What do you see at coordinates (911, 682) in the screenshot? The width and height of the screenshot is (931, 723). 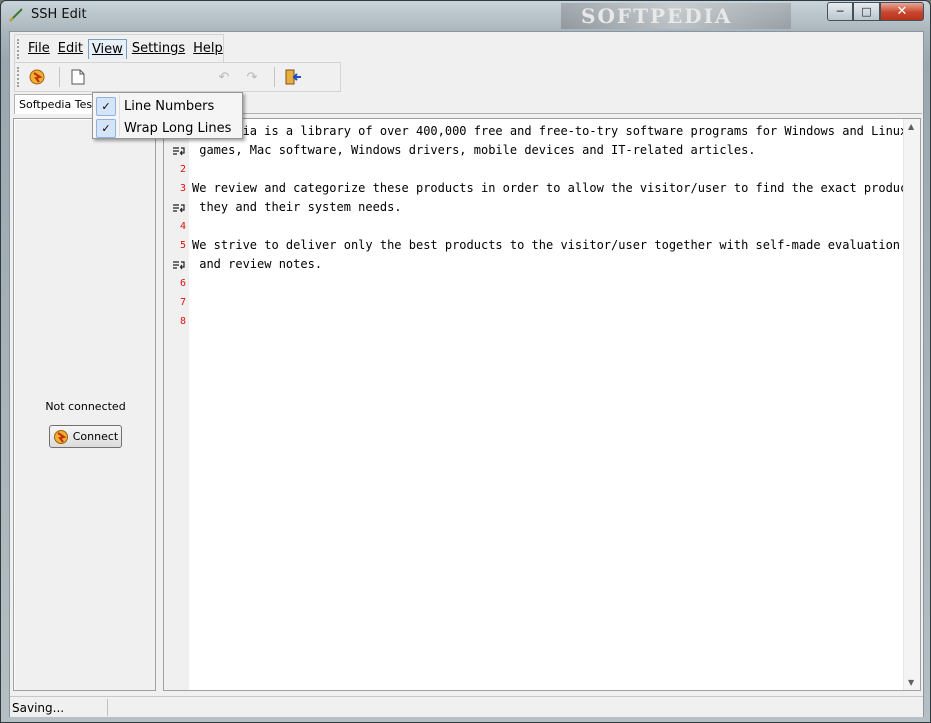 I see `scroll-down-icon: ▼` at bounding box center [911, 682].